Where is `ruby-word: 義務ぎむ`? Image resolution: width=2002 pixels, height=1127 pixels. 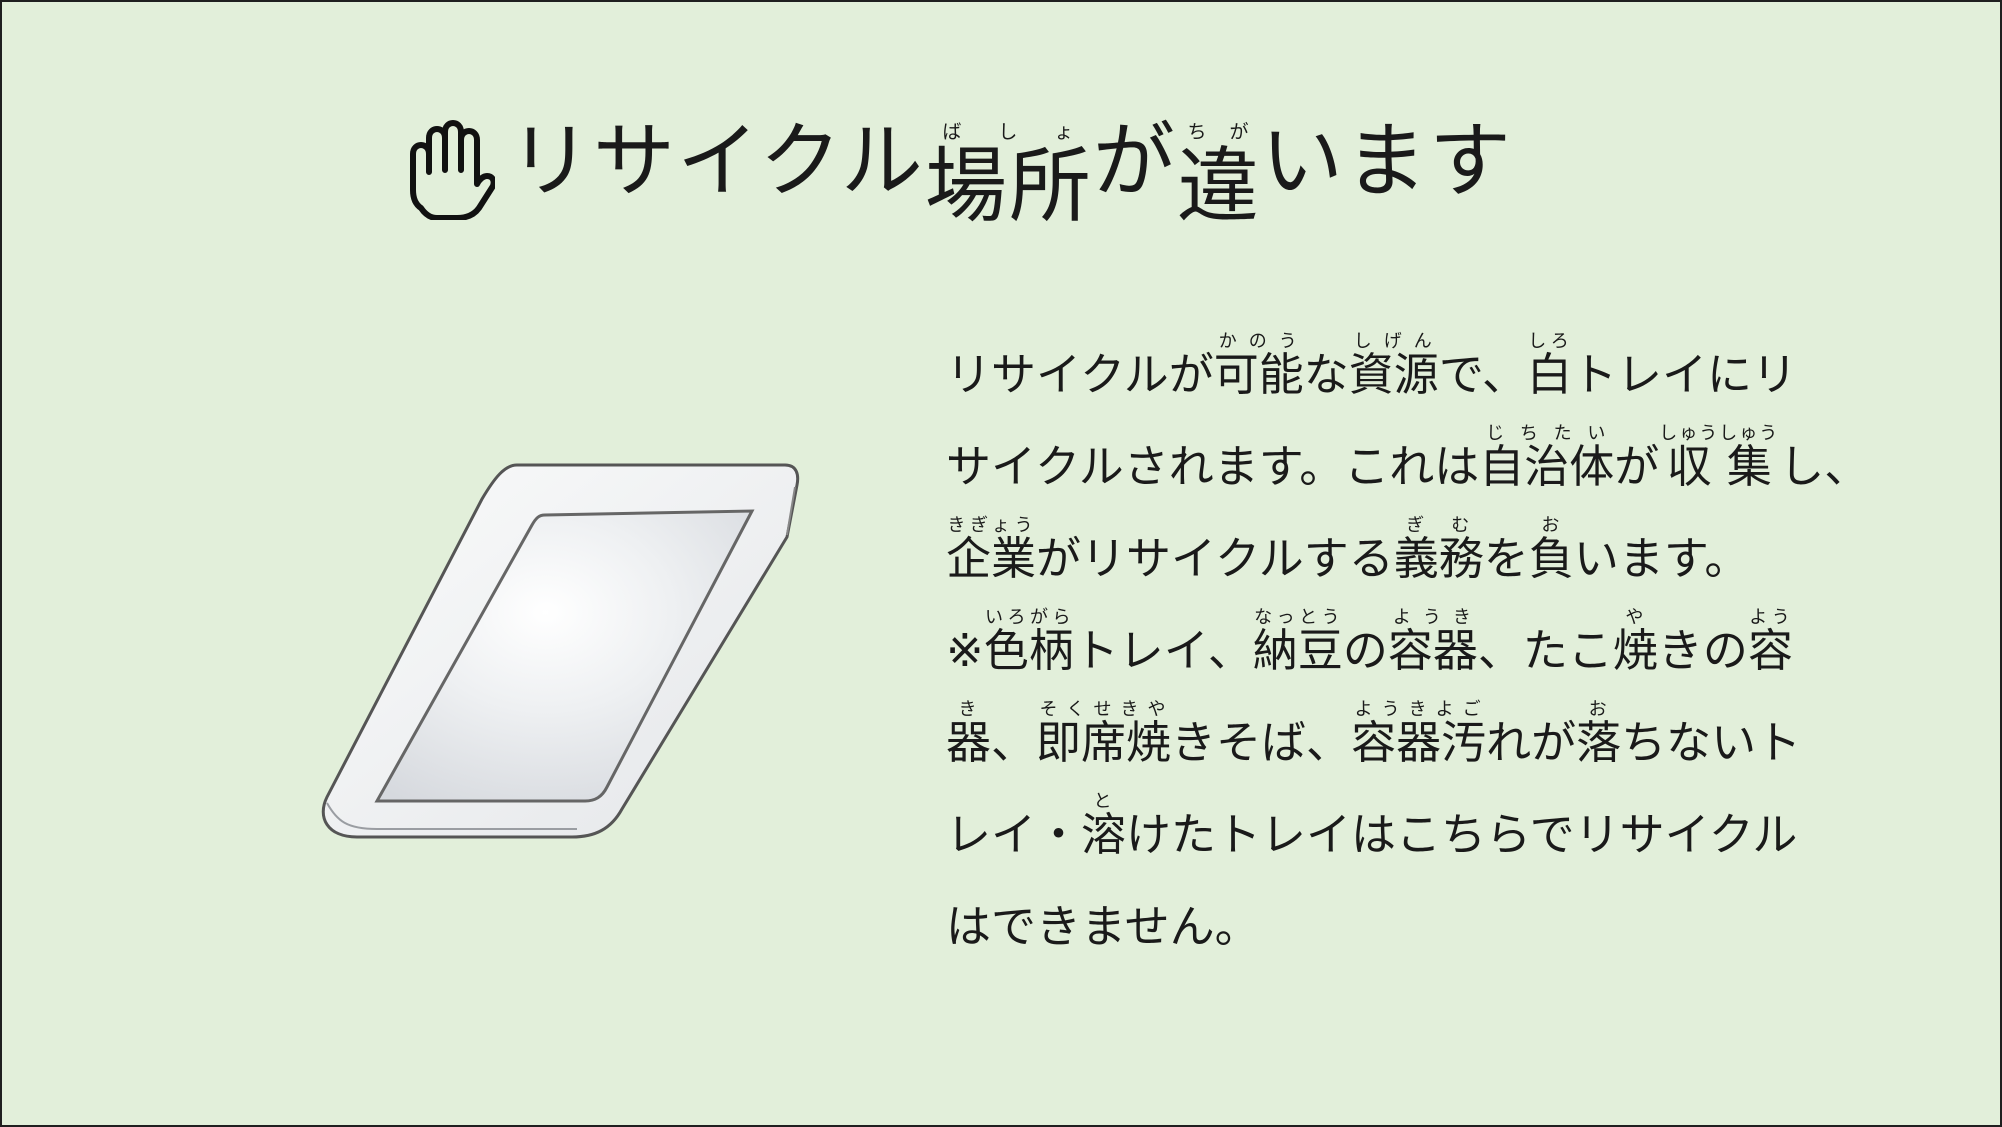
ruby-word: 義務ぎむ is located at coordinates (1439, 549).